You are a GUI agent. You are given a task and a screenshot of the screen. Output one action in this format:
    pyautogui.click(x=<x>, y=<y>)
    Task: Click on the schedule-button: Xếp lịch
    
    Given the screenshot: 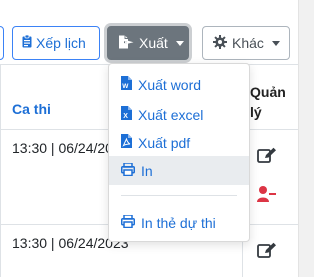 What is the action you would take?
    pyautogui.click(x=56, y=43)
    